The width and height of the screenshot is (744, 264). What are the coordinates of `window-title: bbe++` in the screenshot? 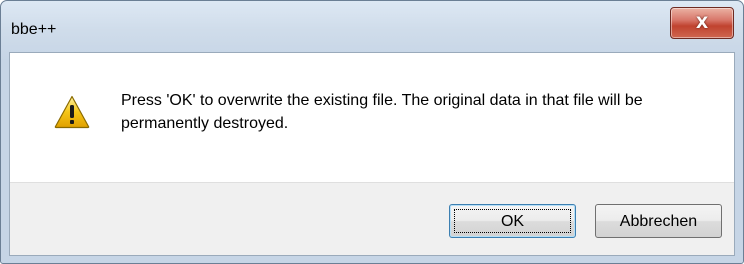 It's located at (34, 29).